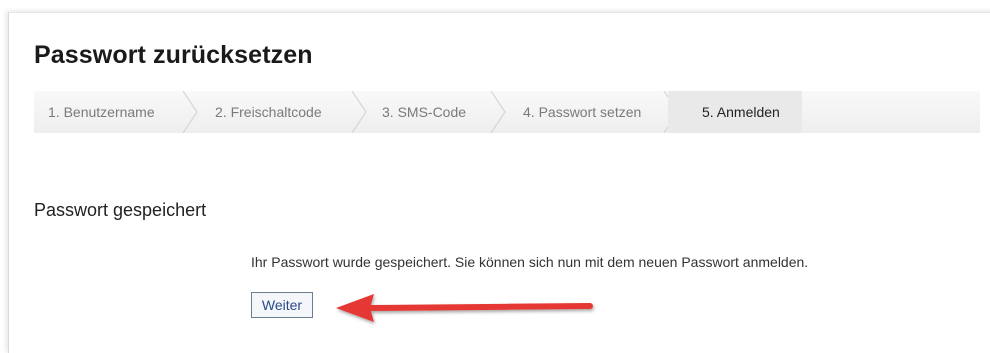 Image resolution: width=990 pixels, height=353 pixels. Describe the element at coordinates (582, 112) in the screenshot. I see `wizard-step-passwort-setzen: 4. Passwort setzen` at that location.